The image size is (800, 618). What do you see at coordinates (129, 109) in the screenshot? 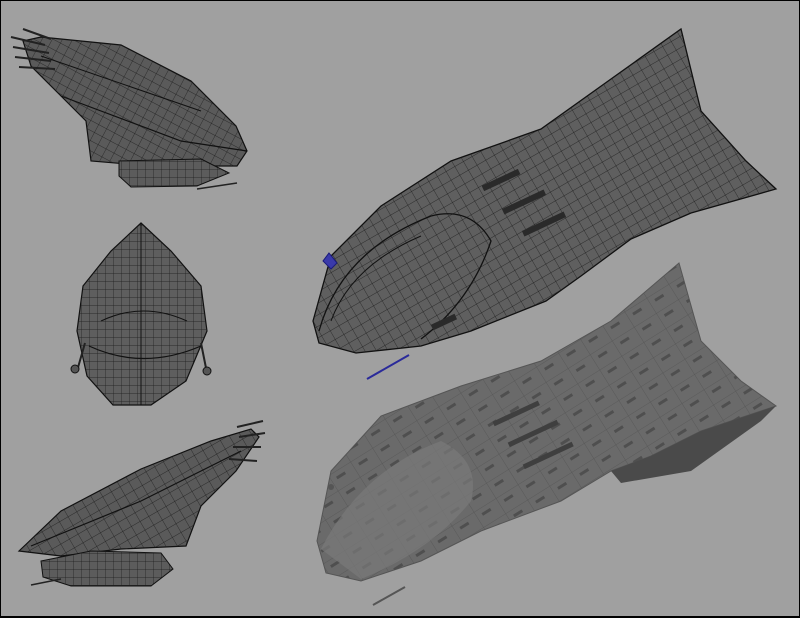
I see `side-view-top` at bounding box center [129, 109].